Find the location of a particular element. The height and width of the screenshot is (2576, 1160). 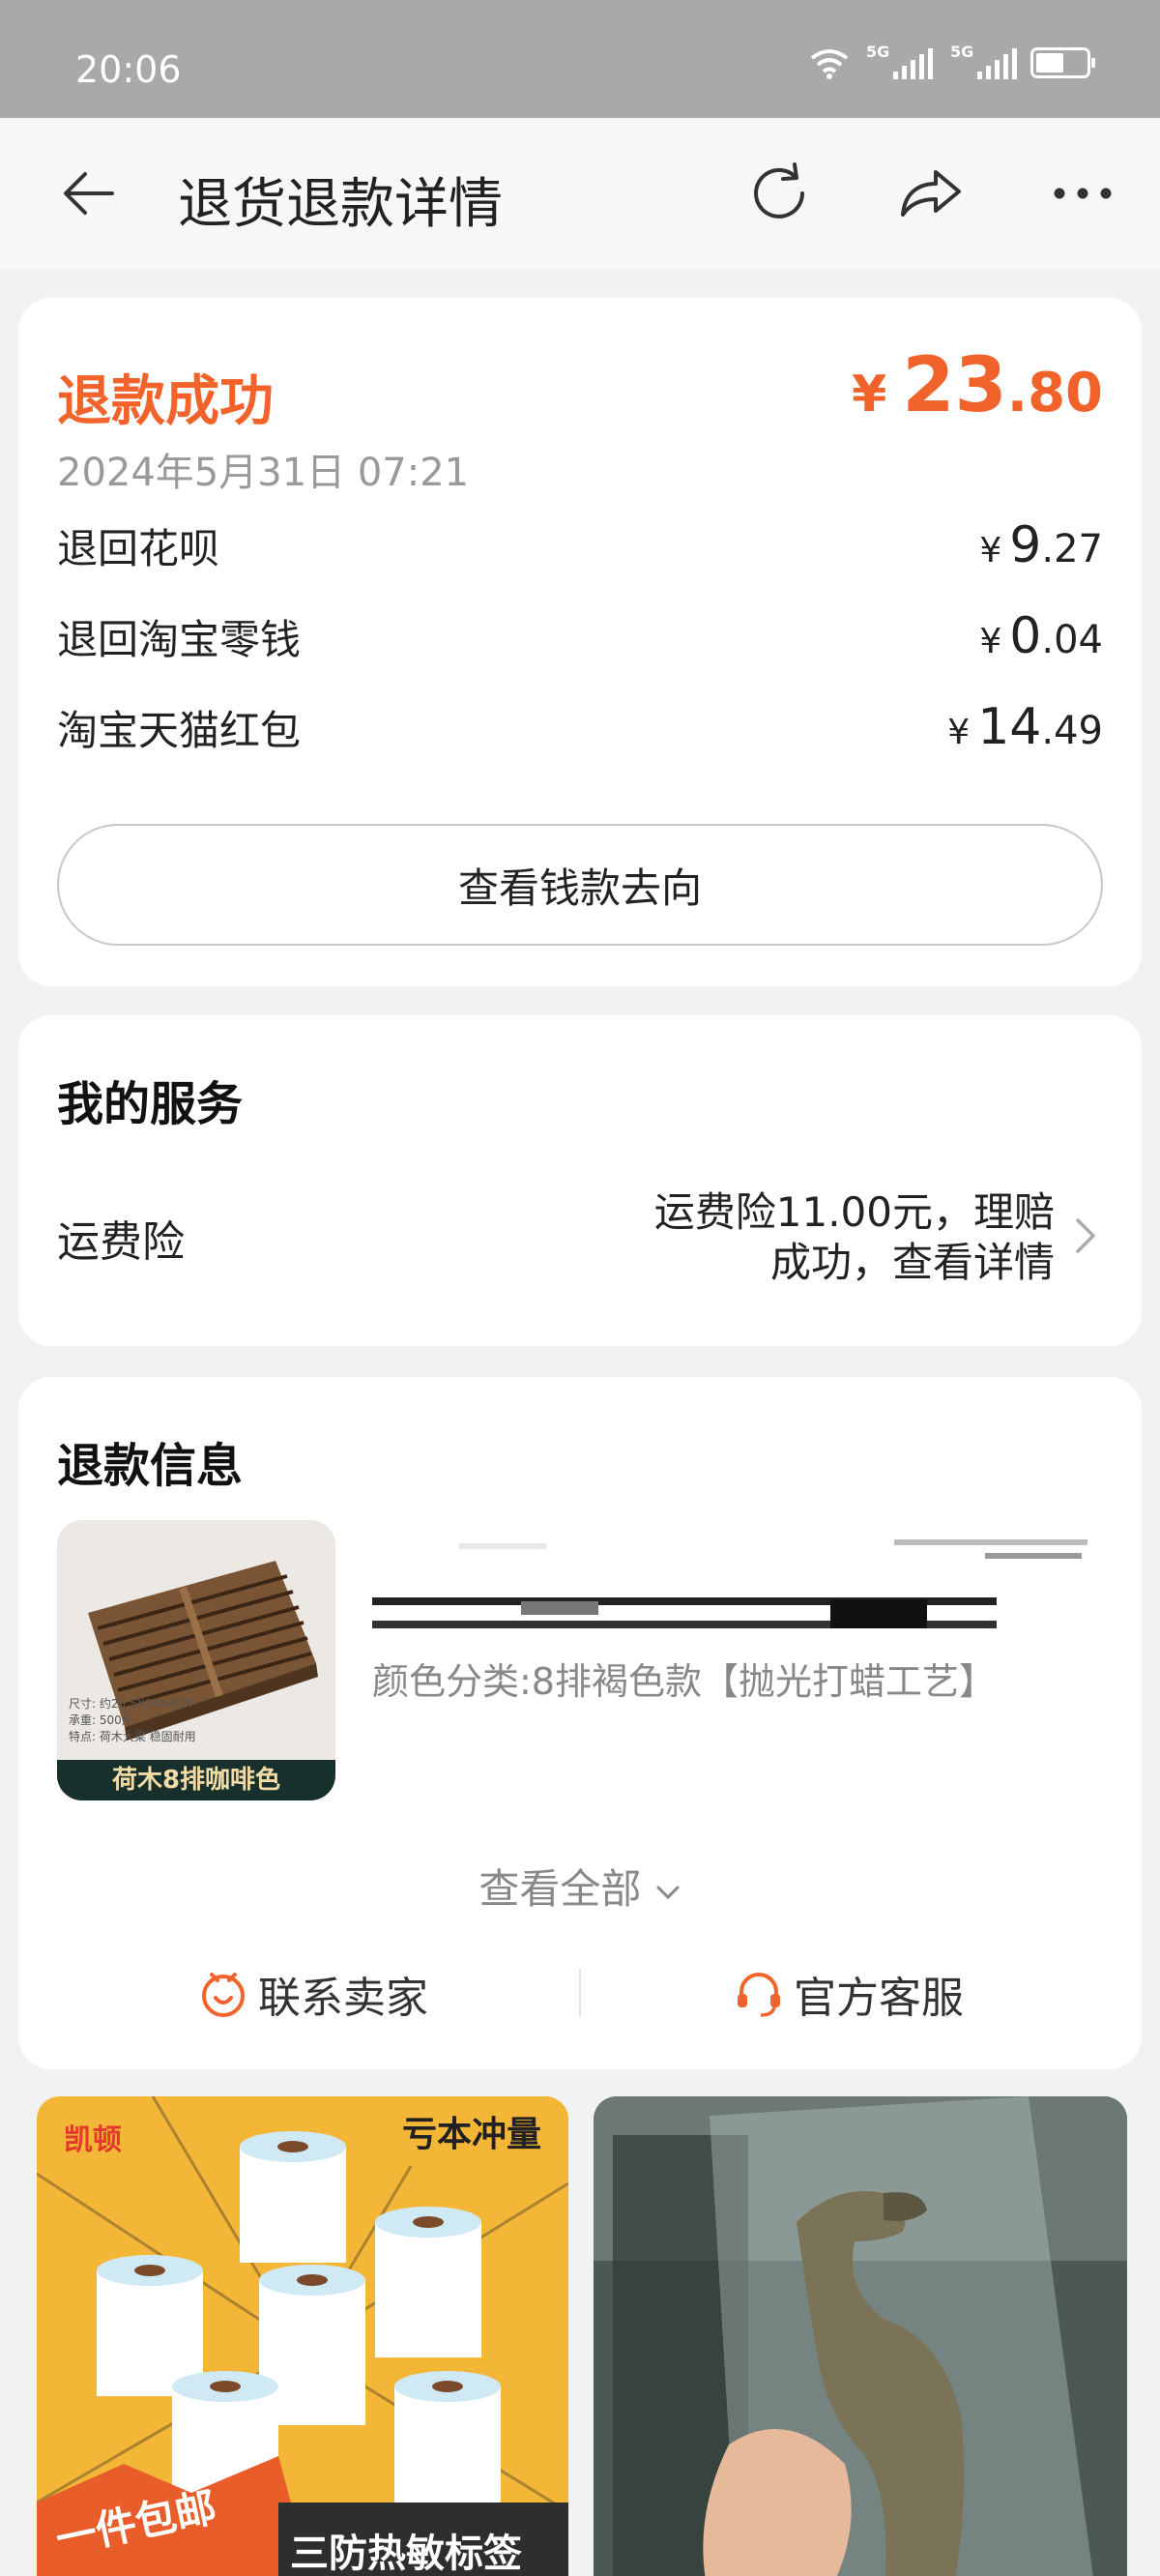

refund-status: 退款成功 is located at coordinates (166, 401).